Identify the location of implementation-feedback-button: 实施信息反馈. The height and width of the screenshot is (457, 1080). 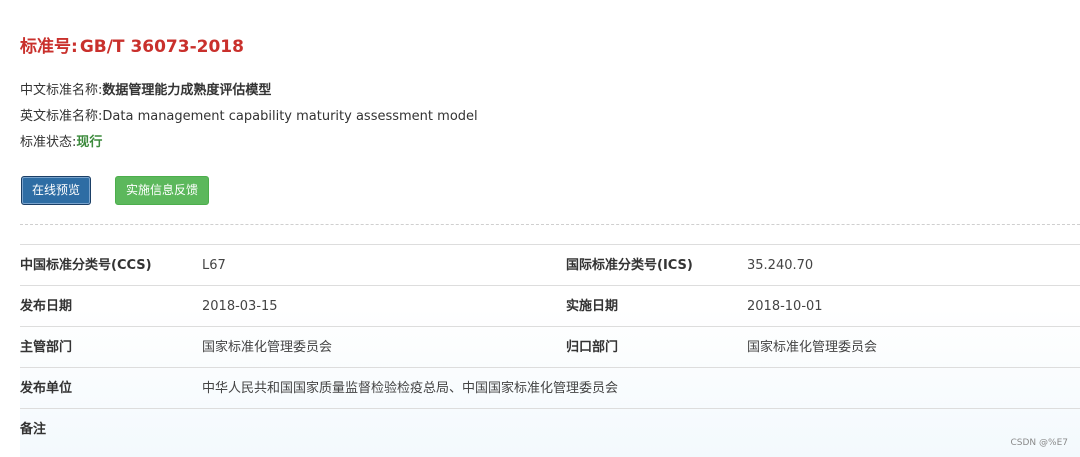
(162, 190).